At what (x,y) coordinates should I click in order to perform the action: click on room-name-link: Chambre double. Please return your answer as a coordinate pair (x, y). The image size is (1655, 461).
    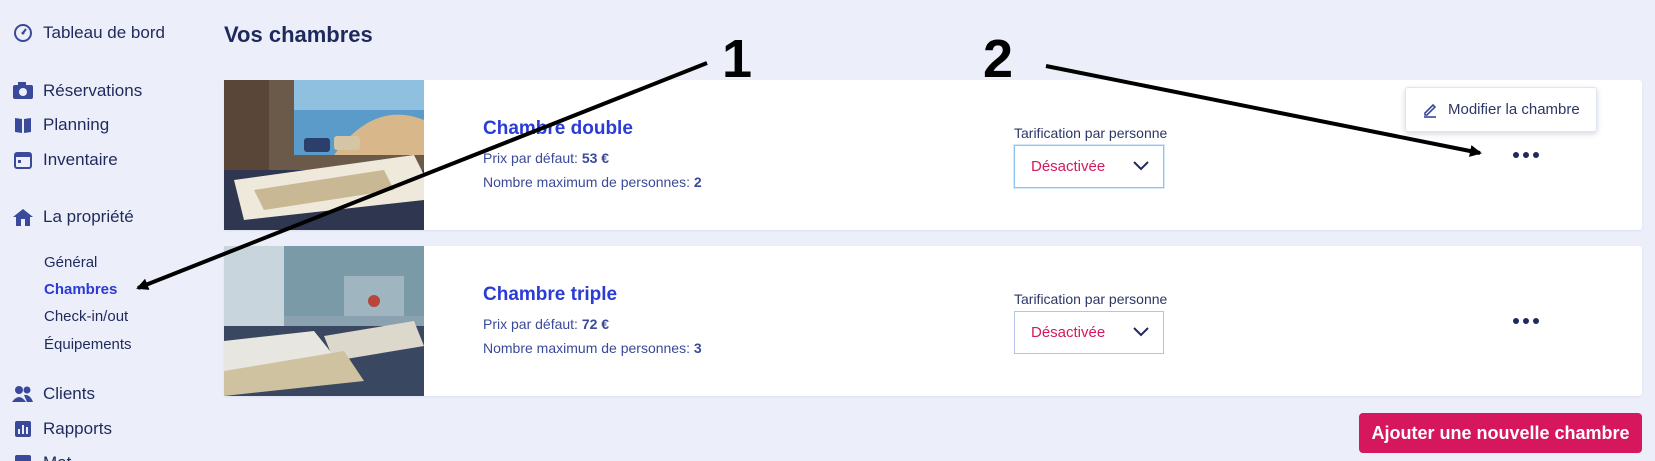
    Looking at the image, I should click on (592, 129).